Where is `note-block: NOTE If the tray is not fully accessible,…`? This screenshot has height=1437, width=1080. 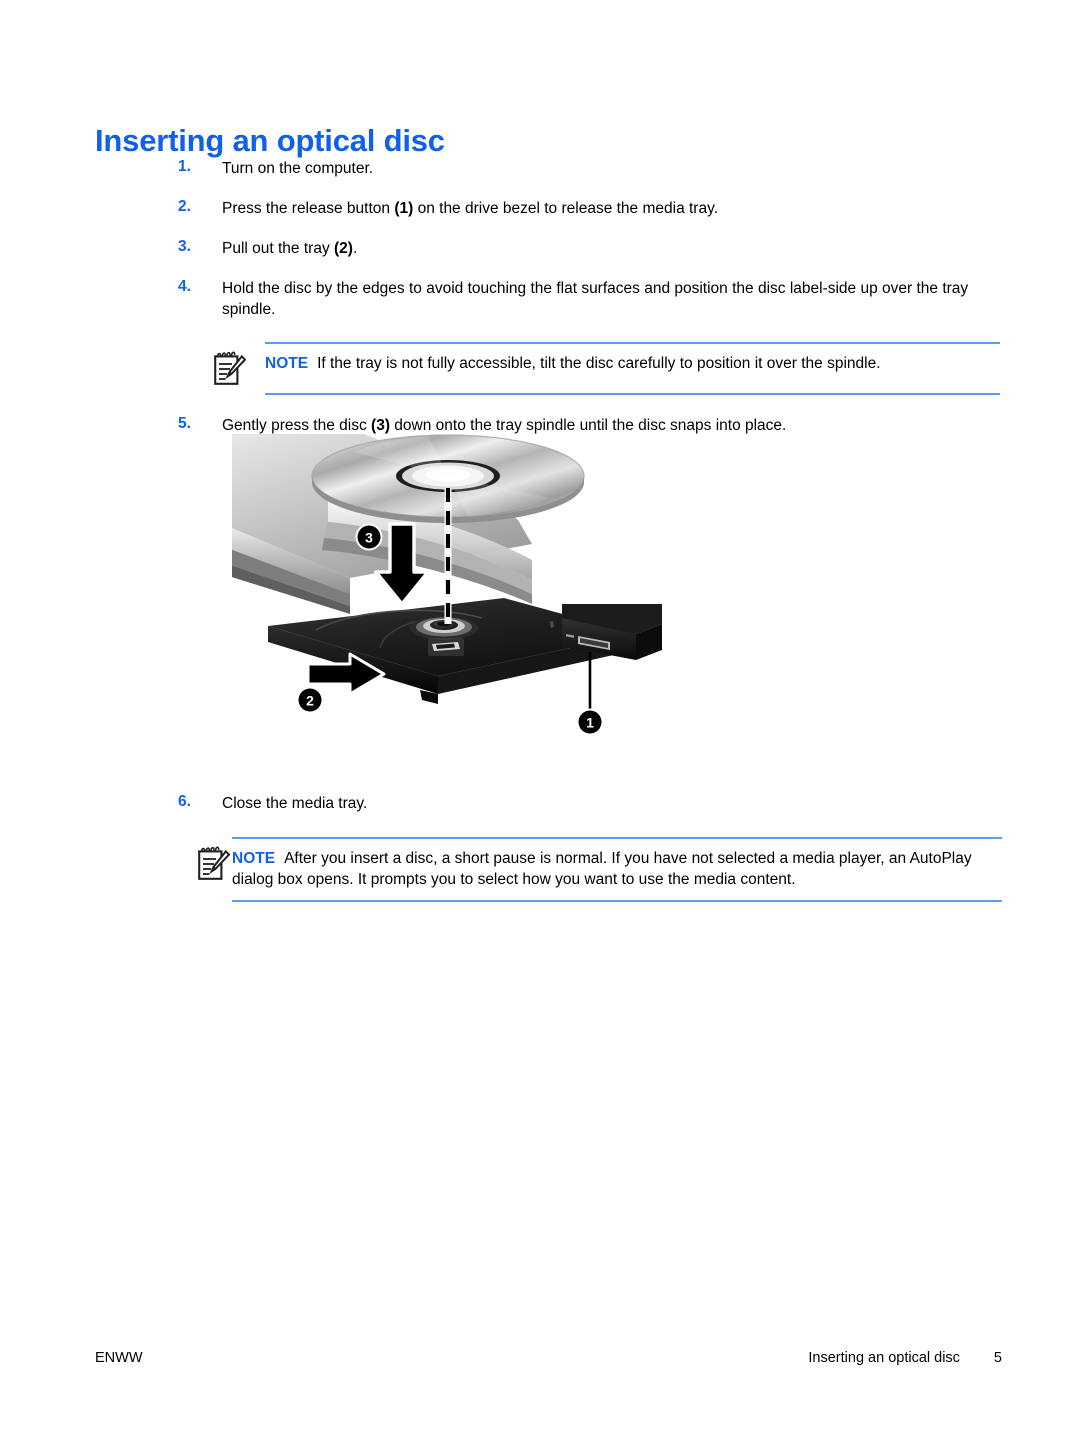
note-block: NOTE If the tray is not fully accessible,… is located at coordinates (540, 368).